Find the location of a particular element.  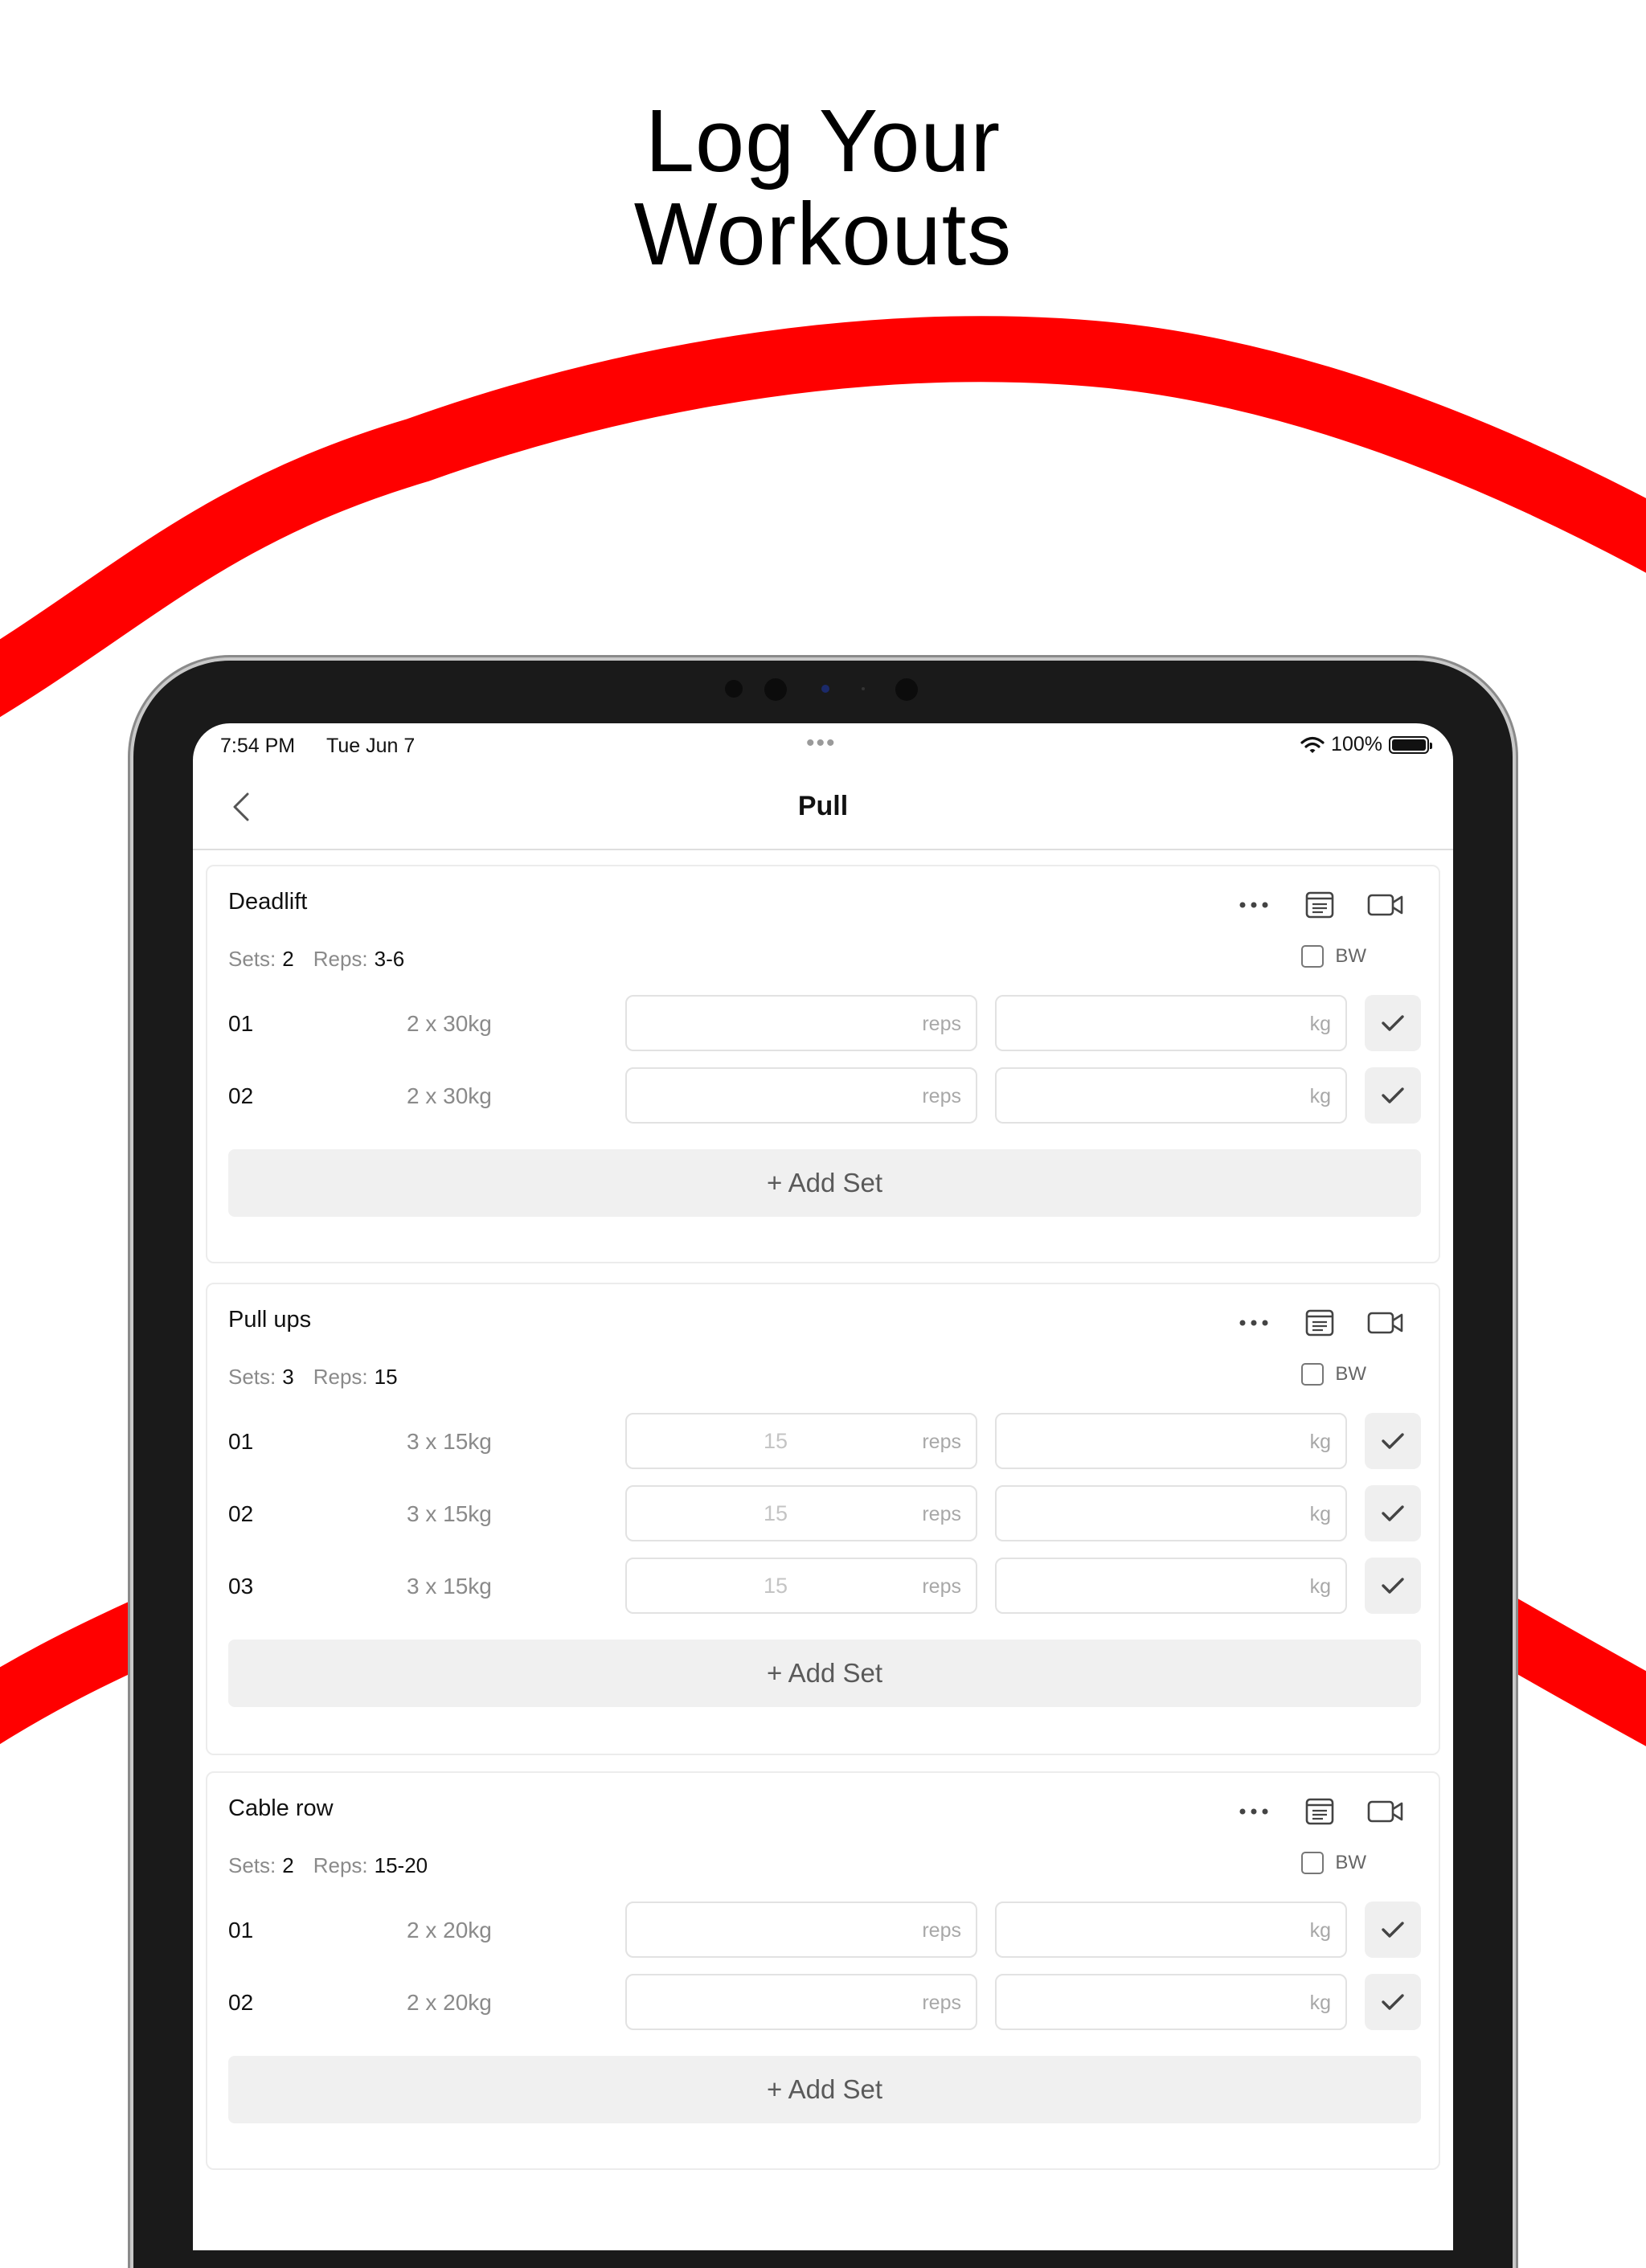

status-right: 100% is located at coordinates (1366, 745).